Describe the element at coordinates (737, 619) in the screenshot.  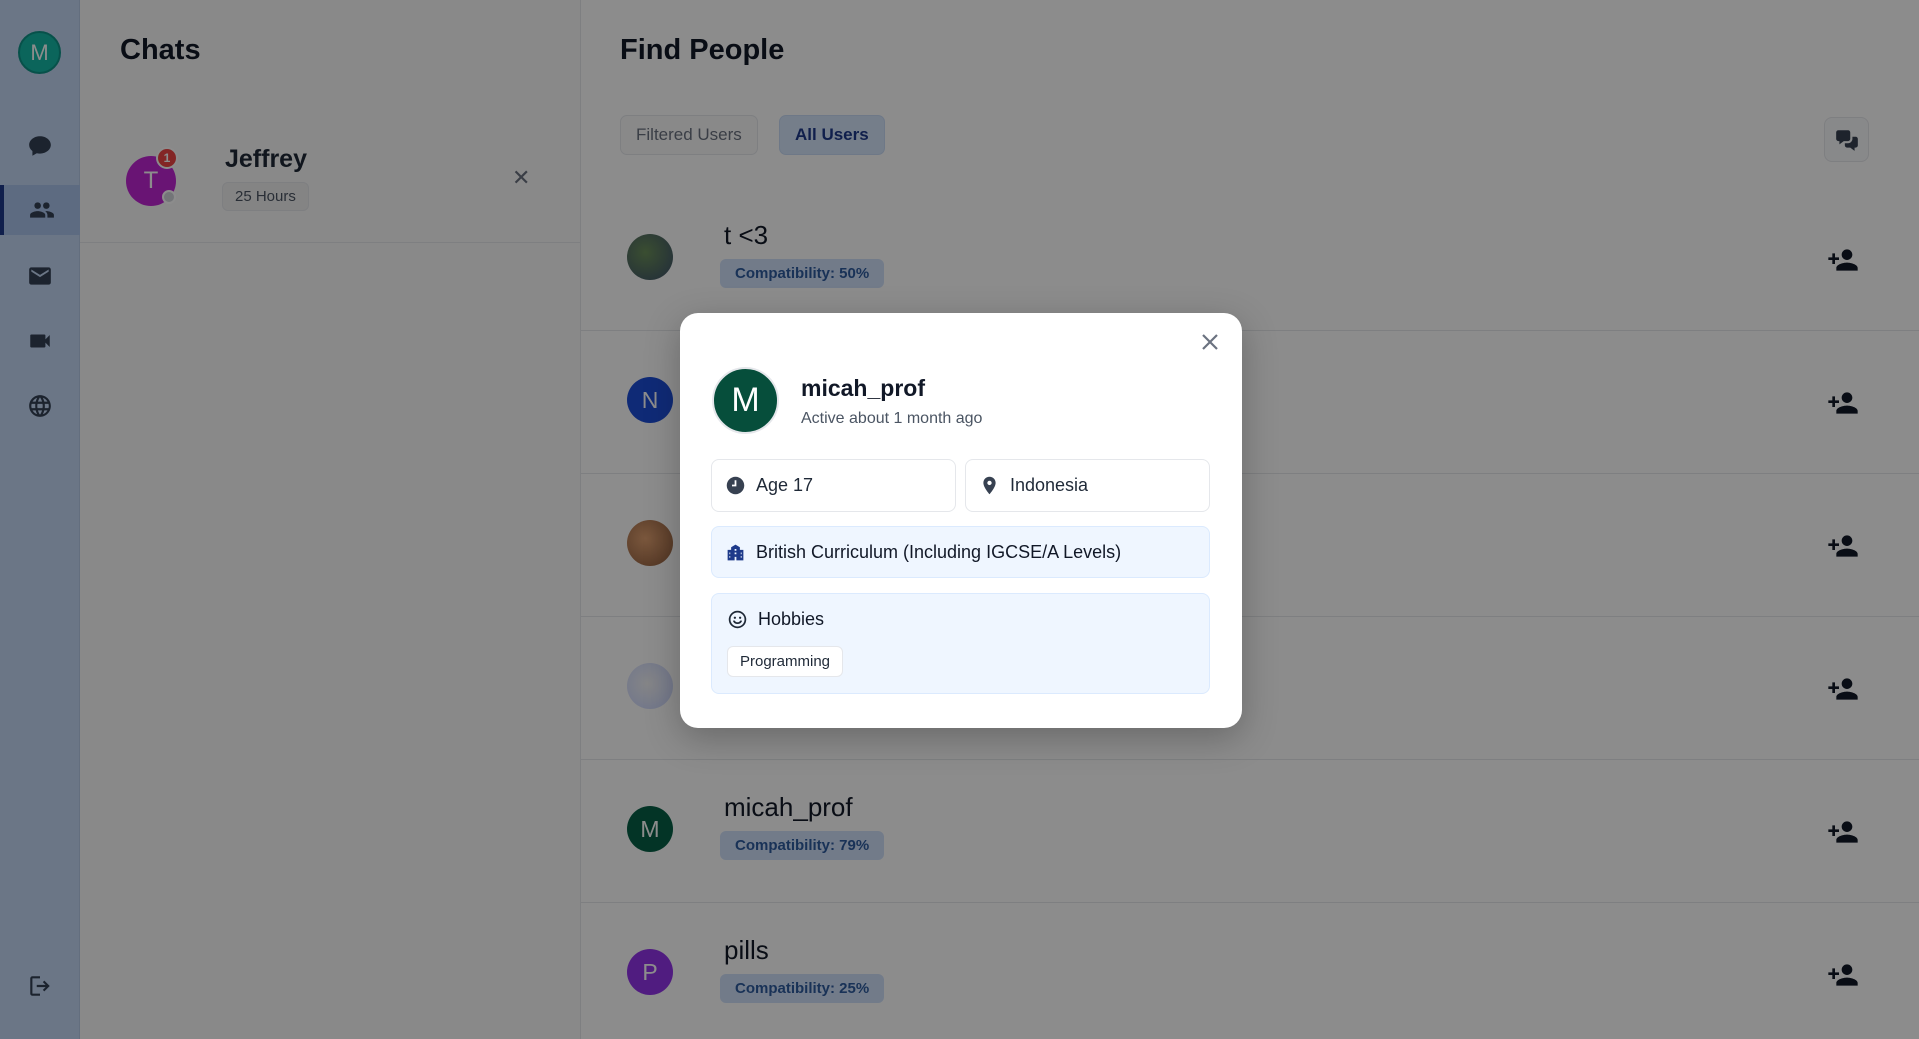
I see `smile-icon` at that location.